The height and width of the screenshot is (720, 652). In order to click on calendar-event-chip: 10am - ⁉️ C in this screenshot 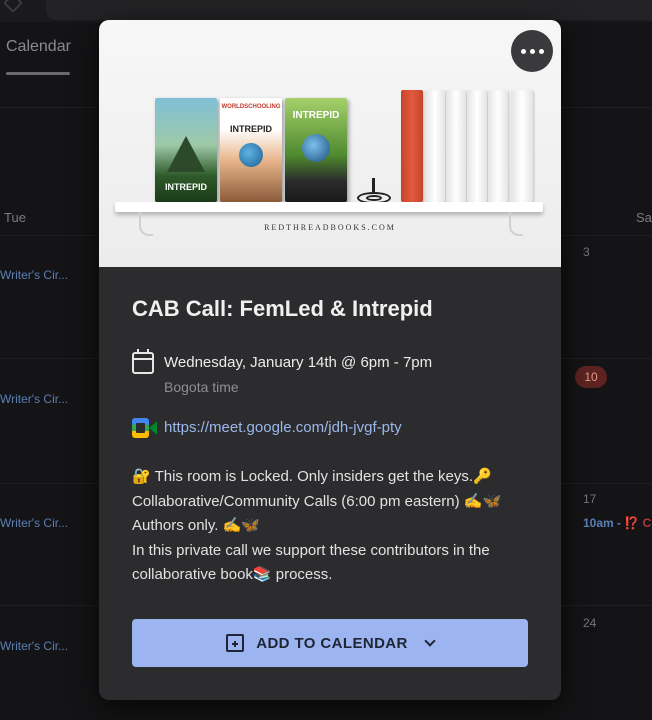, I will do `click(617, 523)`.